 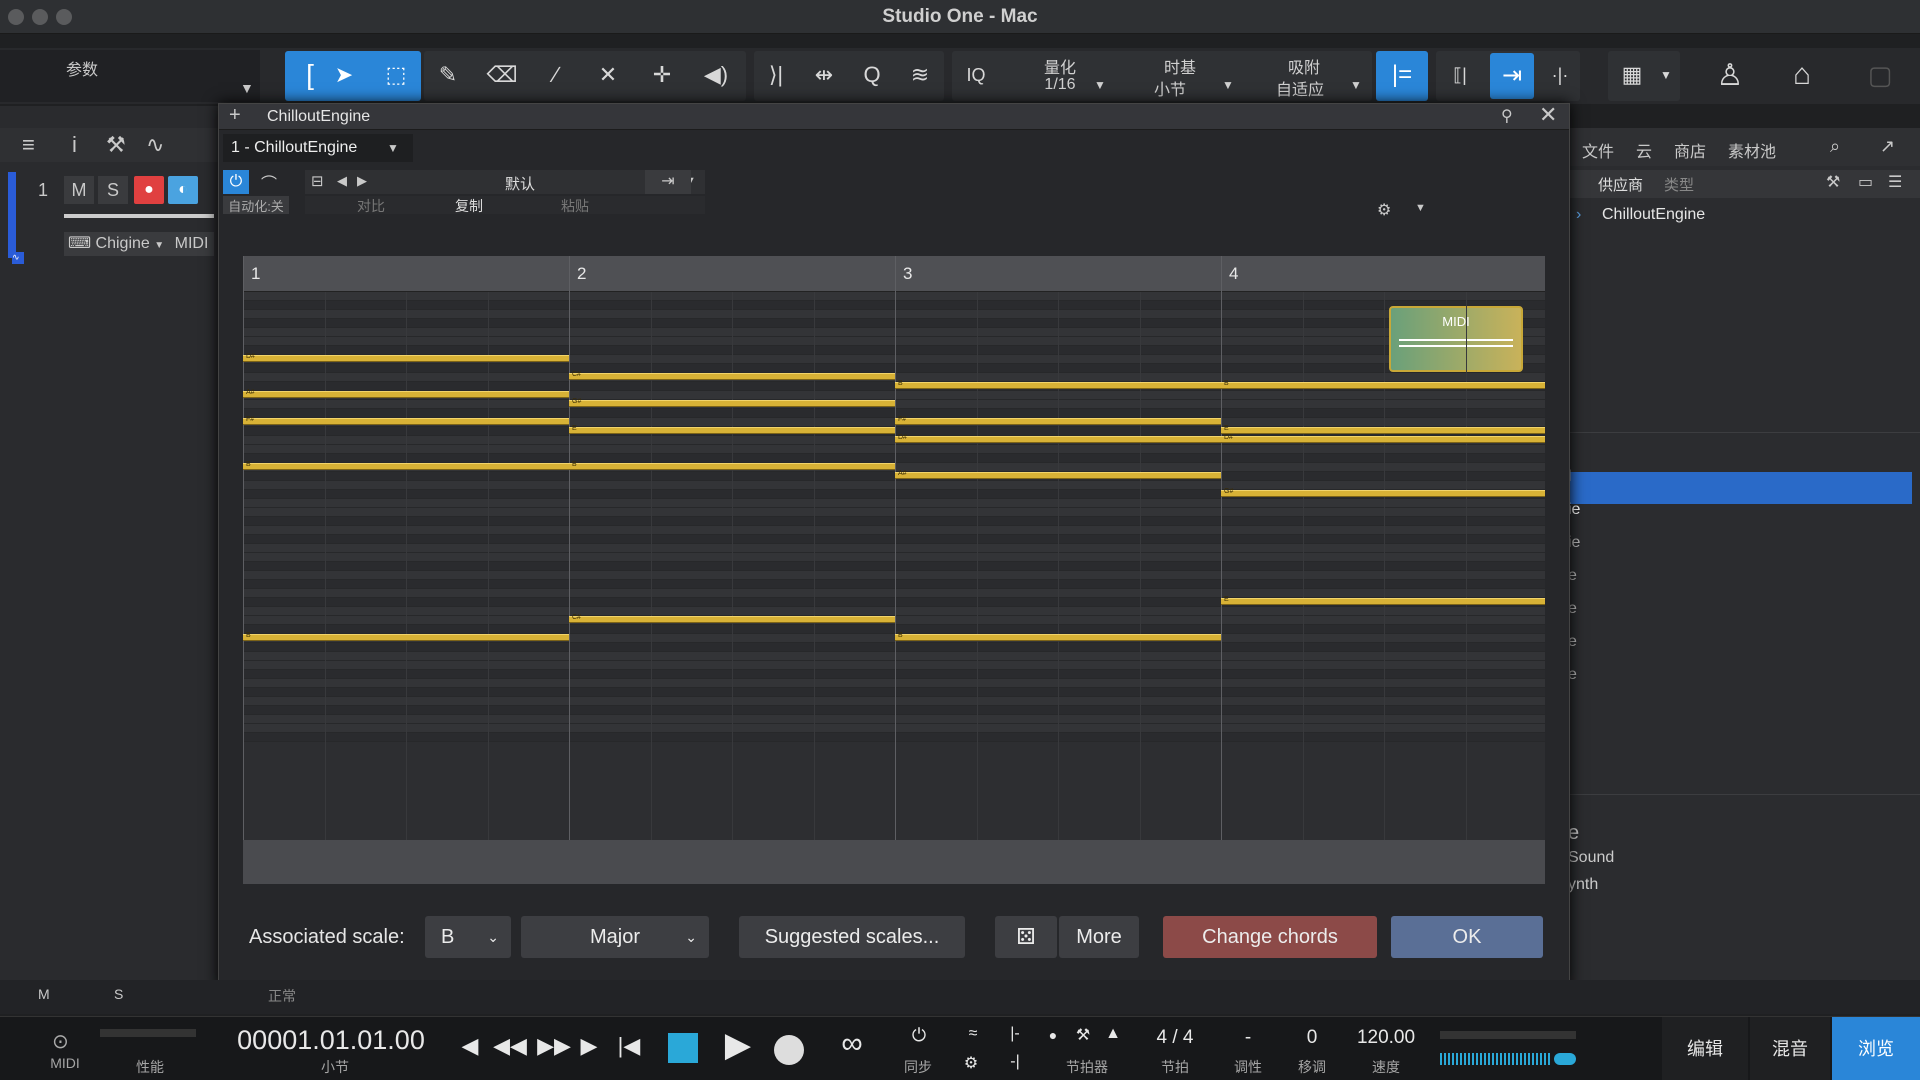 What do you see at coordinates (589, 1046) in the screenshot?
I see `forward-icon: ▶` at bounding box center [589, 1046].